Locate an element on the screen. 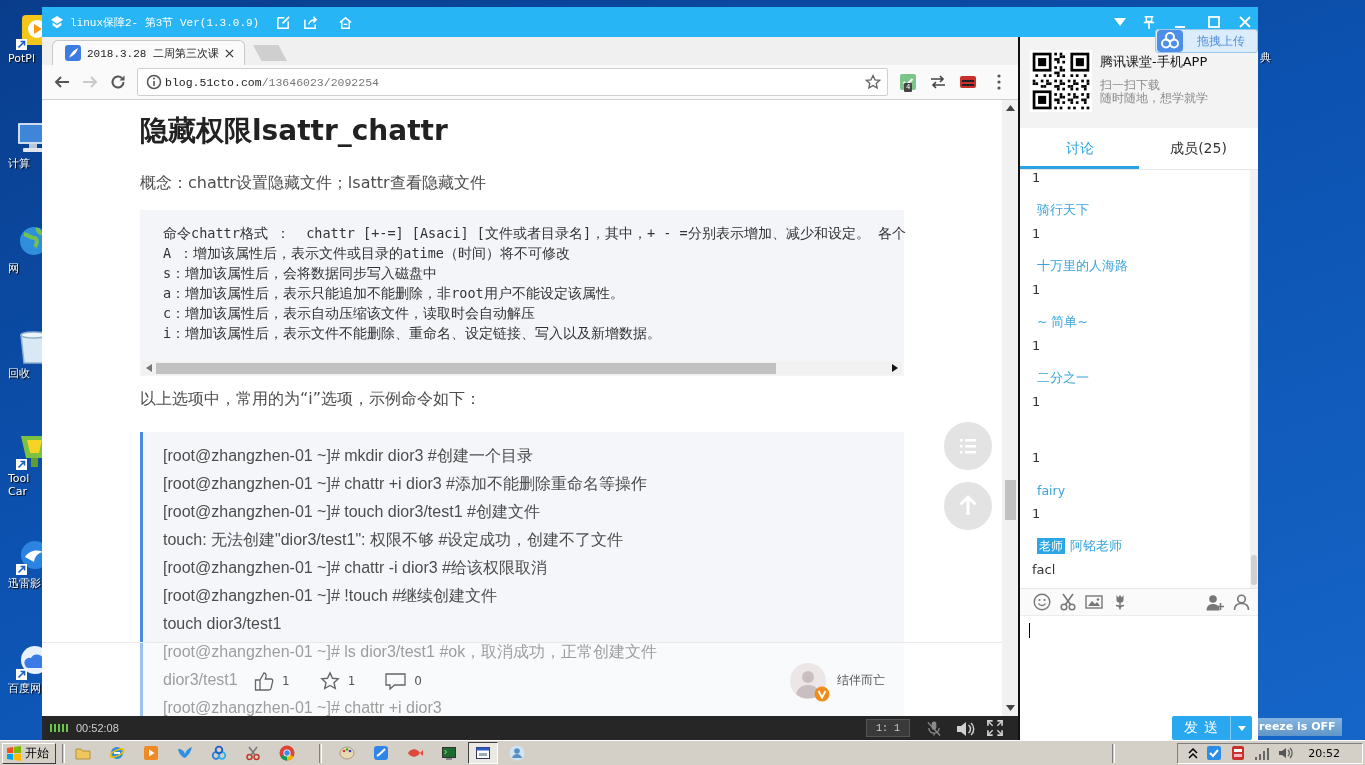 The height and width of the screenshot is (765, 1365). taskbar-button is located at coordinates (483, 753).